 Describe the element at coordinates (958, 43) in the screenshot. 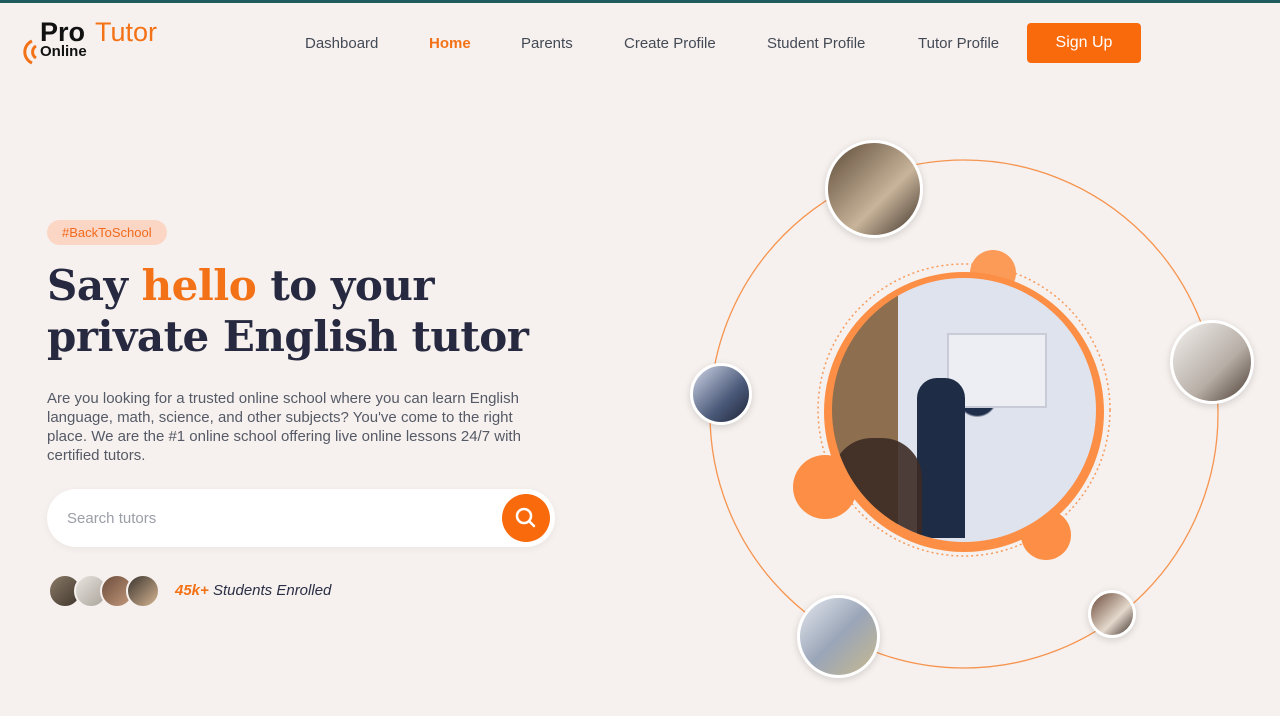

I see `nav-tutor-profile: Tutor Profile` at that location.